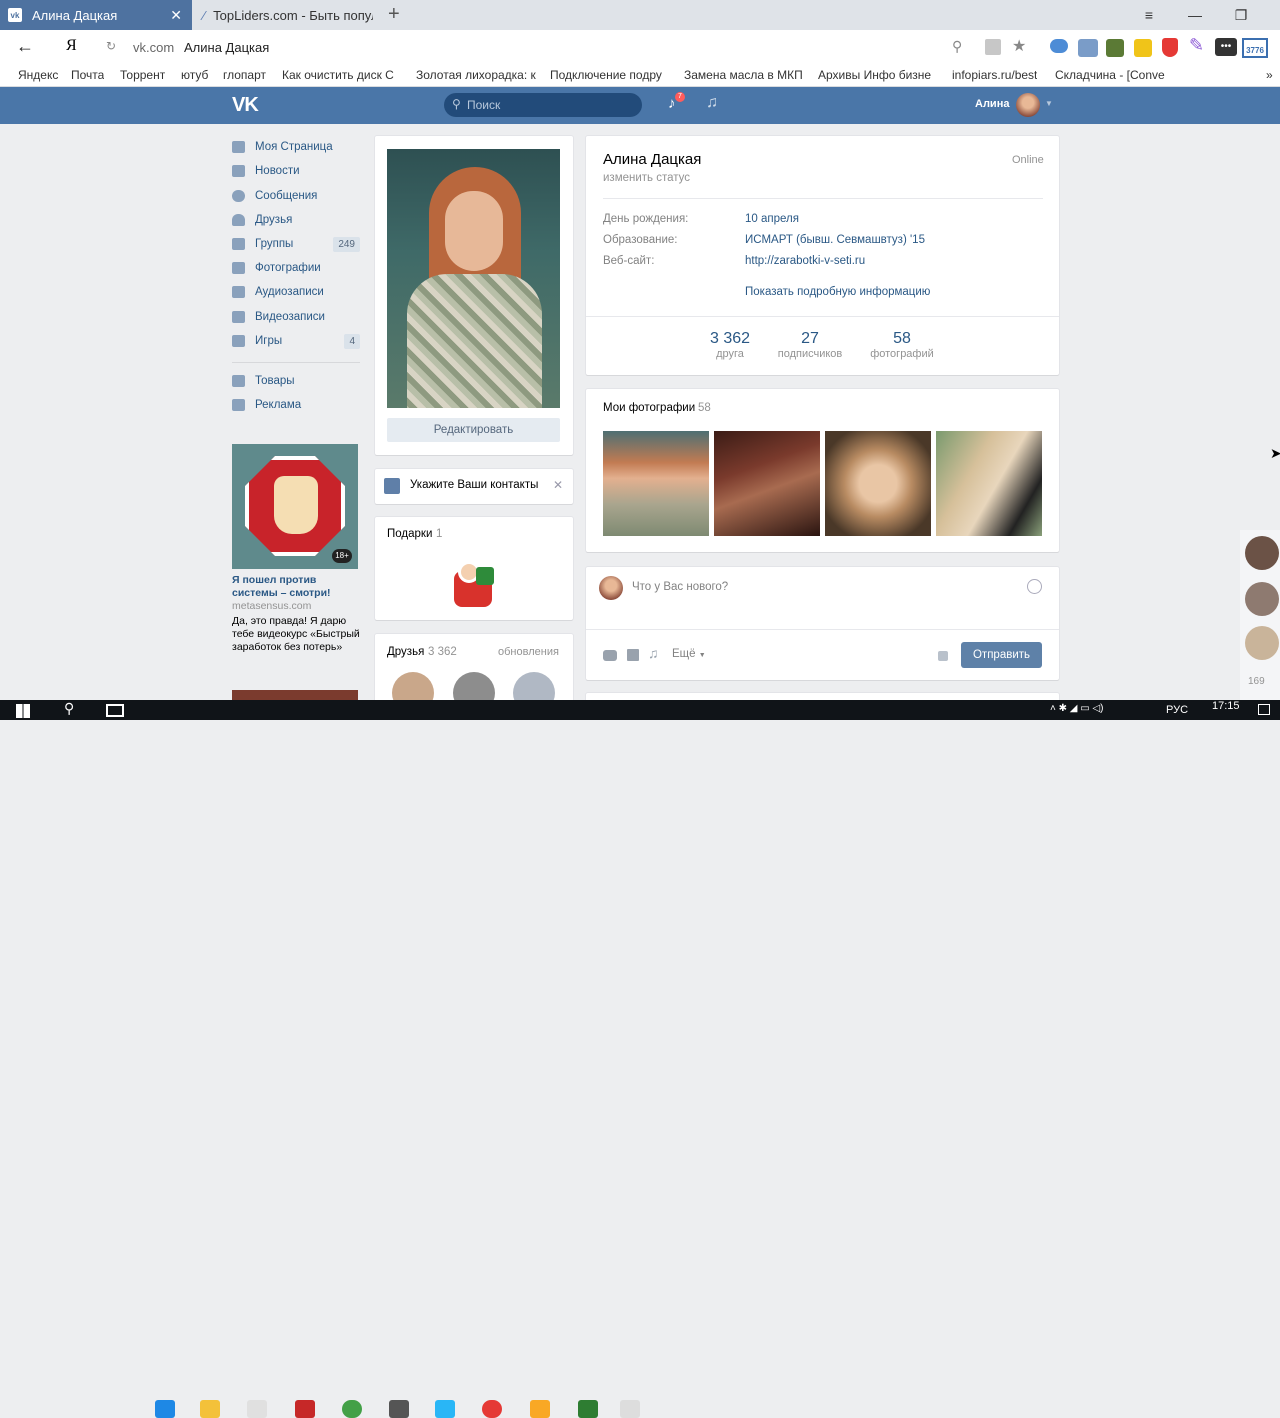  What do you see at coordinates (295, 506) in the screenshot?
I see `ad-image: 18+` at bounding box center [295, 506].